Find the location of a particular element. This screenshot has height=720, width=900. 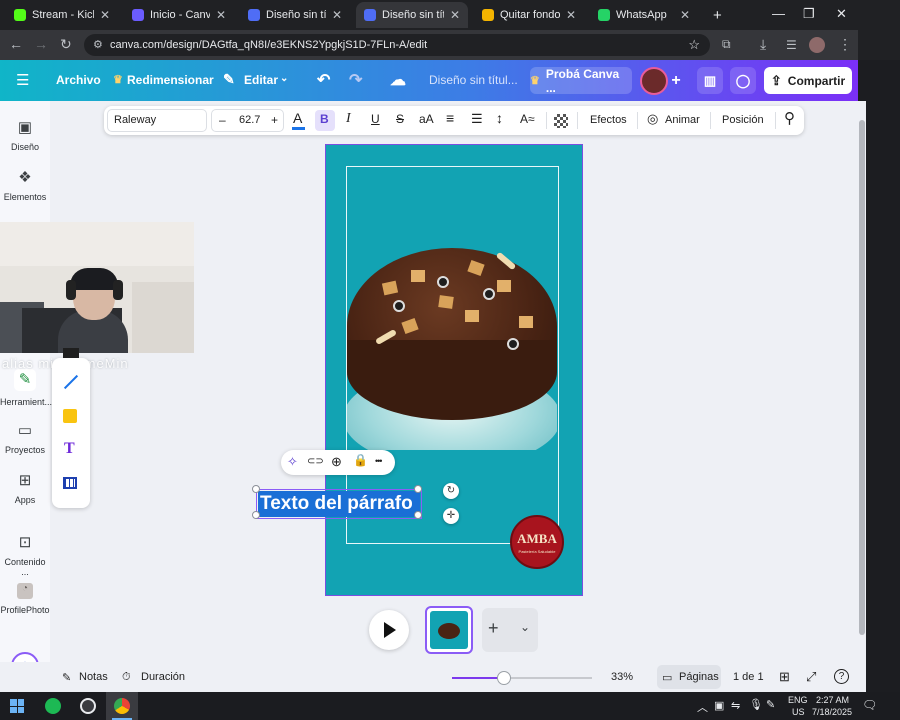

tray-network-icon: ⇋ is located at coordinates (735, 705).